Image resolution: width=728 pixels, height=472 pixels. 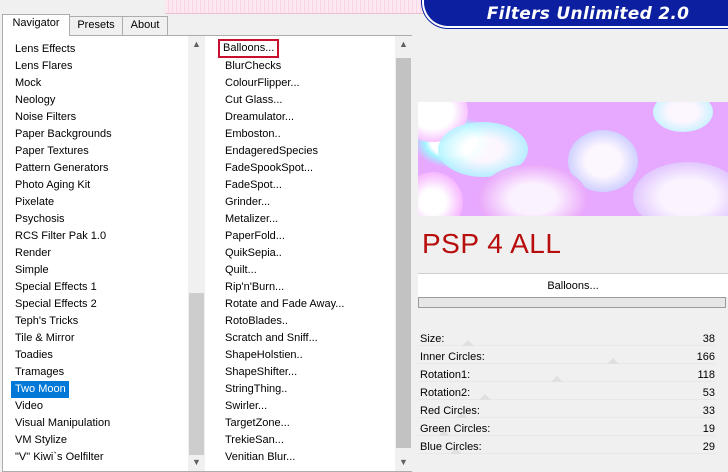 I want to click on category-item: Lens Effects, so click(x=100, y=49).